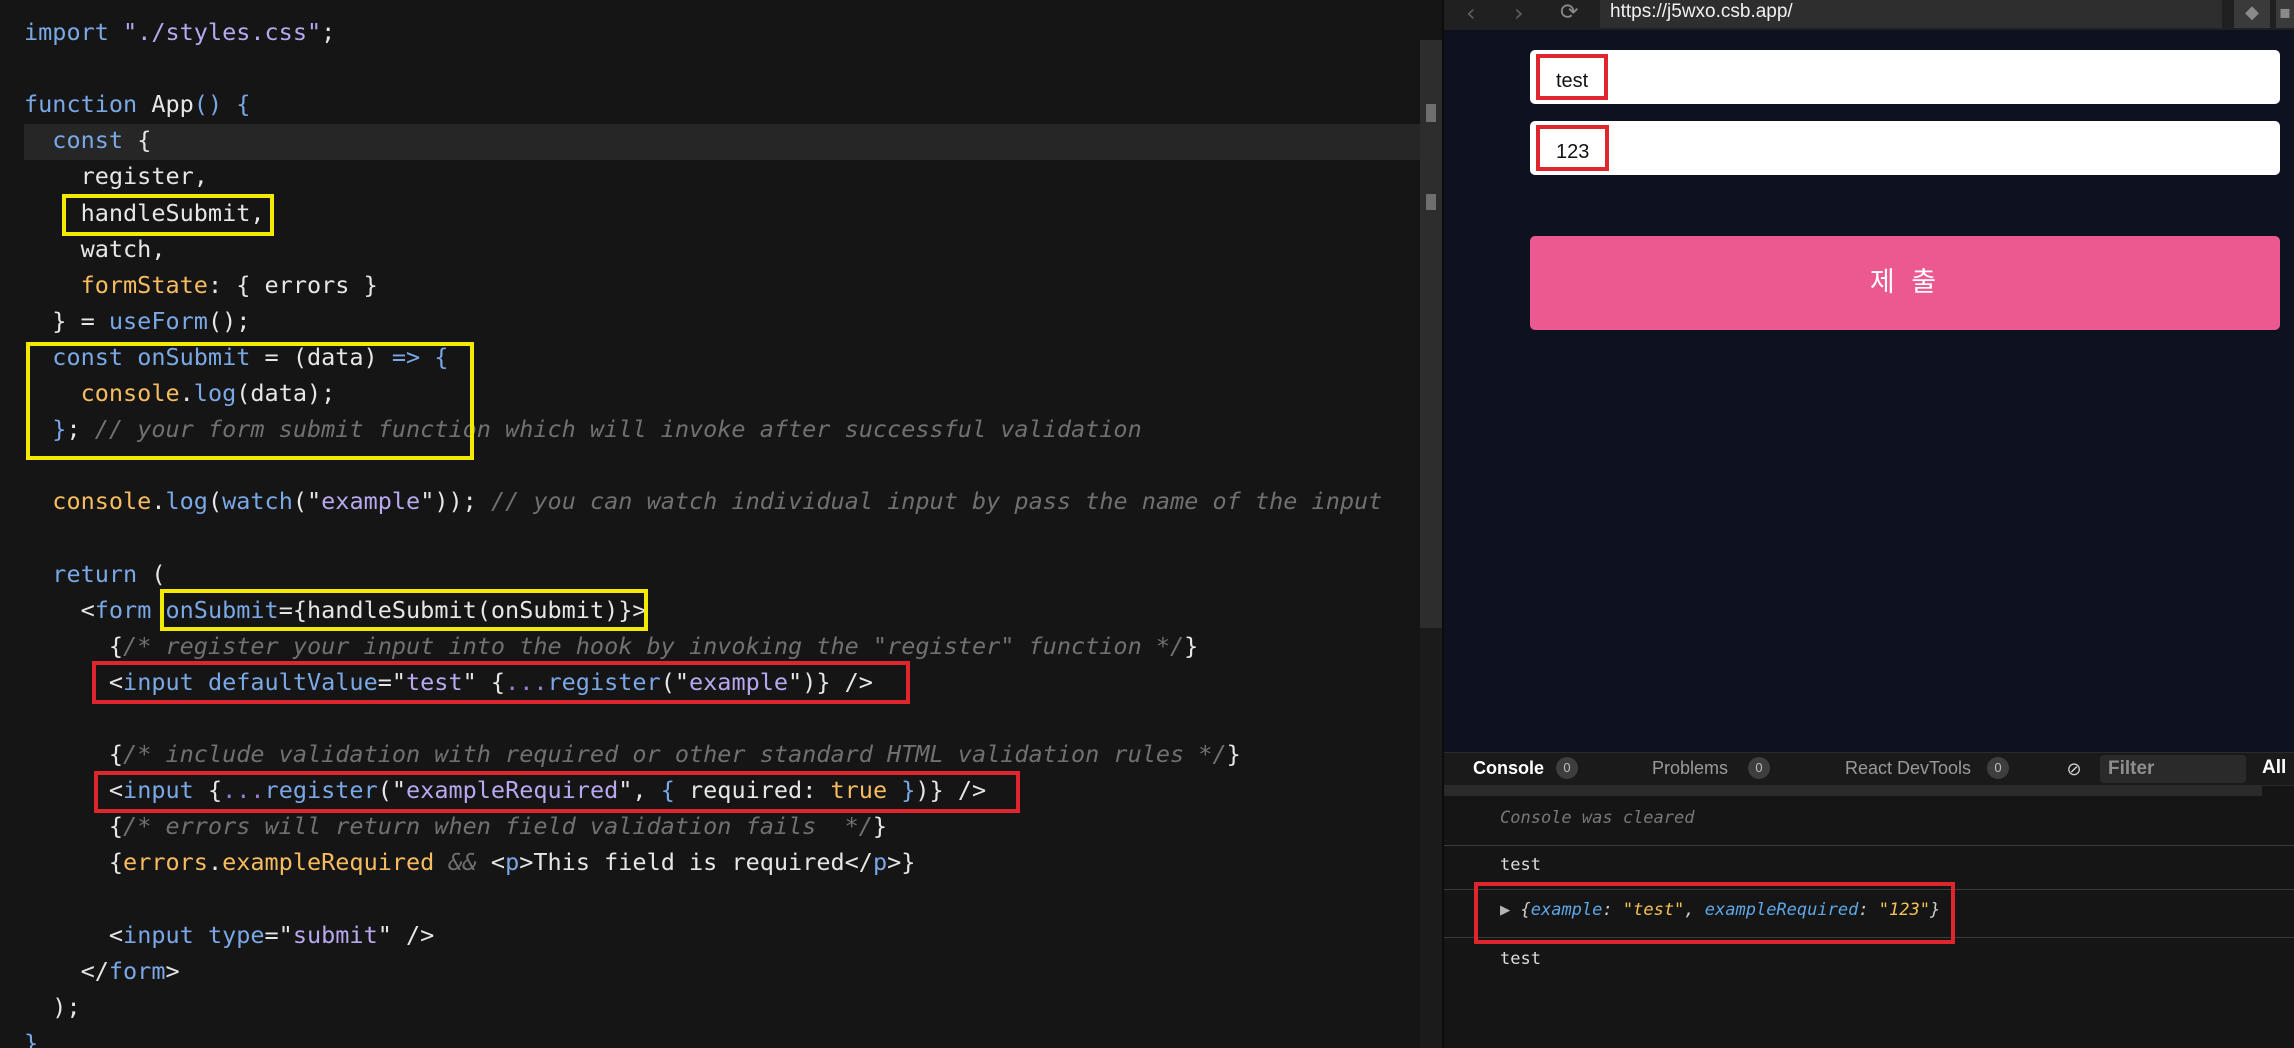 This screenshot has width=2294, height=1048. Describe the element at coordinates (2074, 770) in the screenshot. I see `clear-console-icon: ⊘` at that location.